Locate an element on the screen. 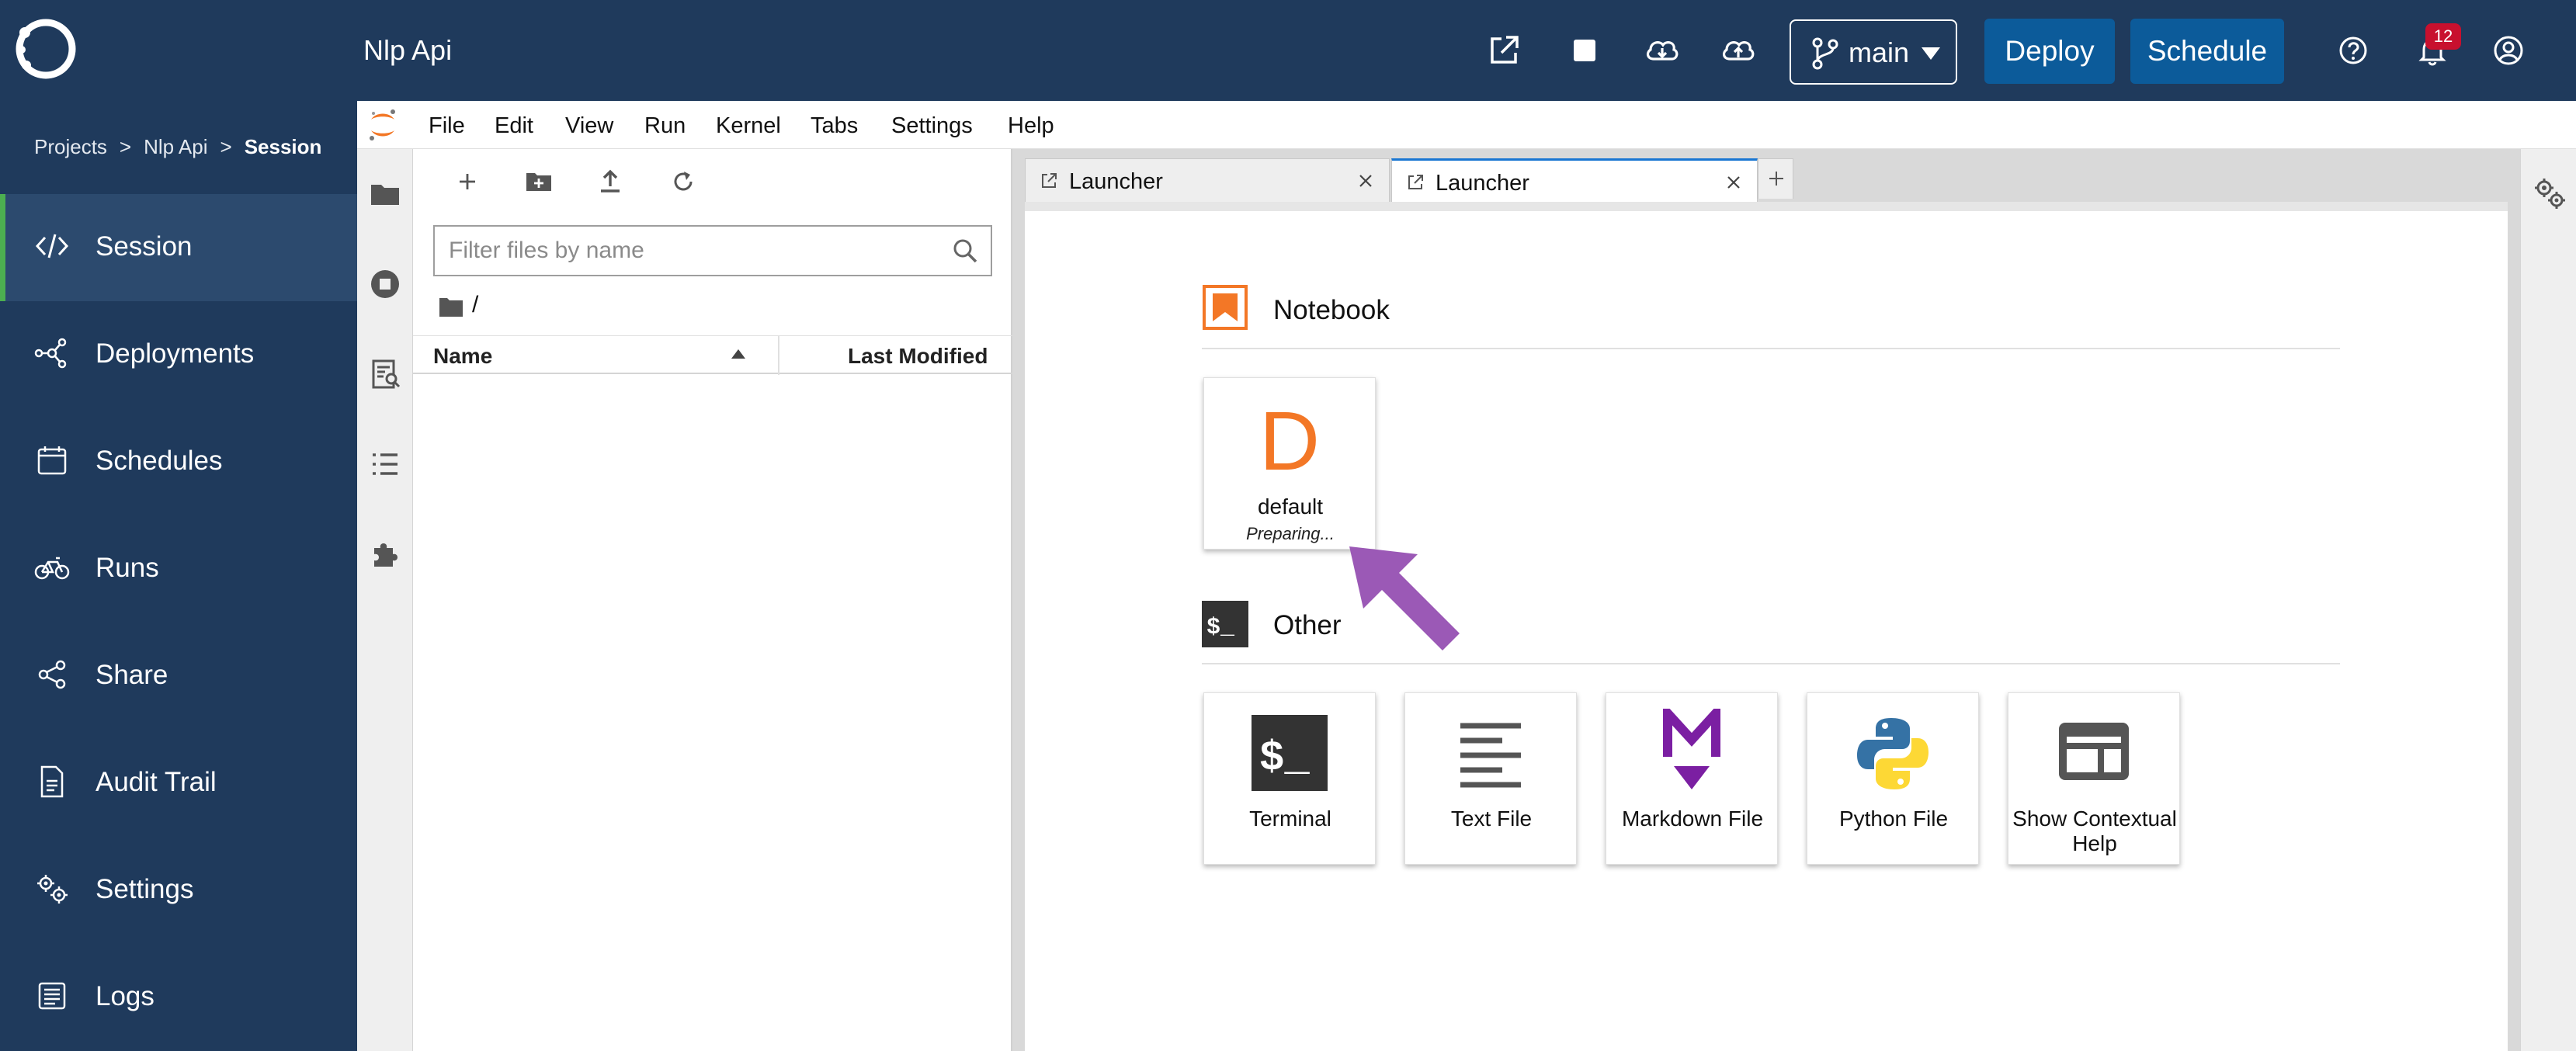  current-path: / is located at coordinates (475, 305).